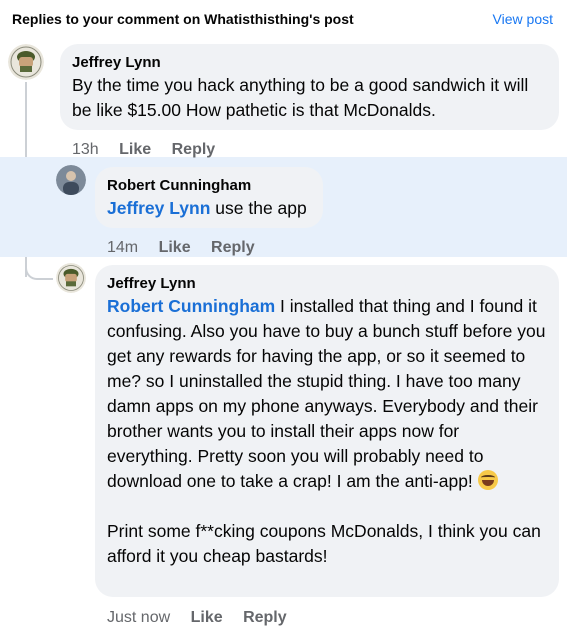  I want to click on comment-actions: 14m Like Reply, so click(189, 248).